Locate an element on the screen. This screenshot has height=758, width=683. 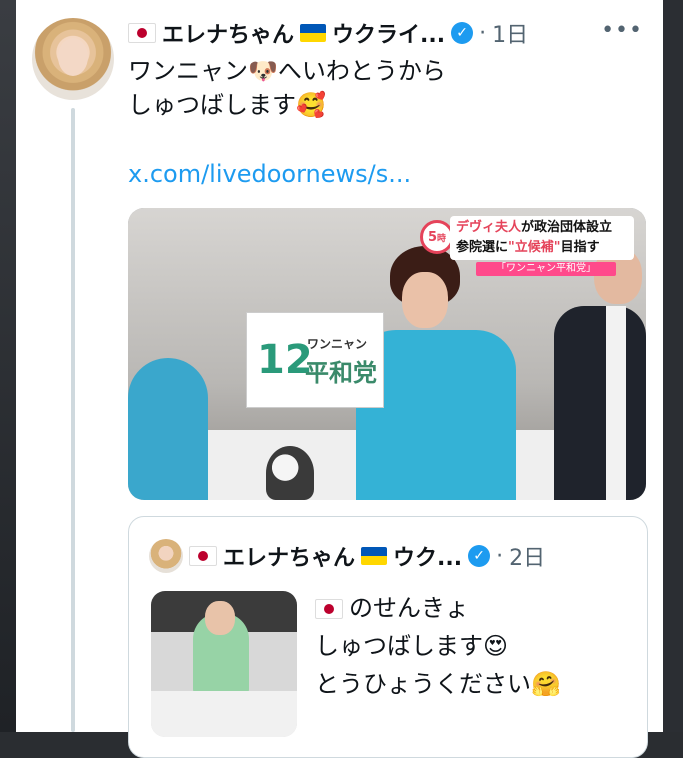
background-right-strip is located at coordinates (673, 366).